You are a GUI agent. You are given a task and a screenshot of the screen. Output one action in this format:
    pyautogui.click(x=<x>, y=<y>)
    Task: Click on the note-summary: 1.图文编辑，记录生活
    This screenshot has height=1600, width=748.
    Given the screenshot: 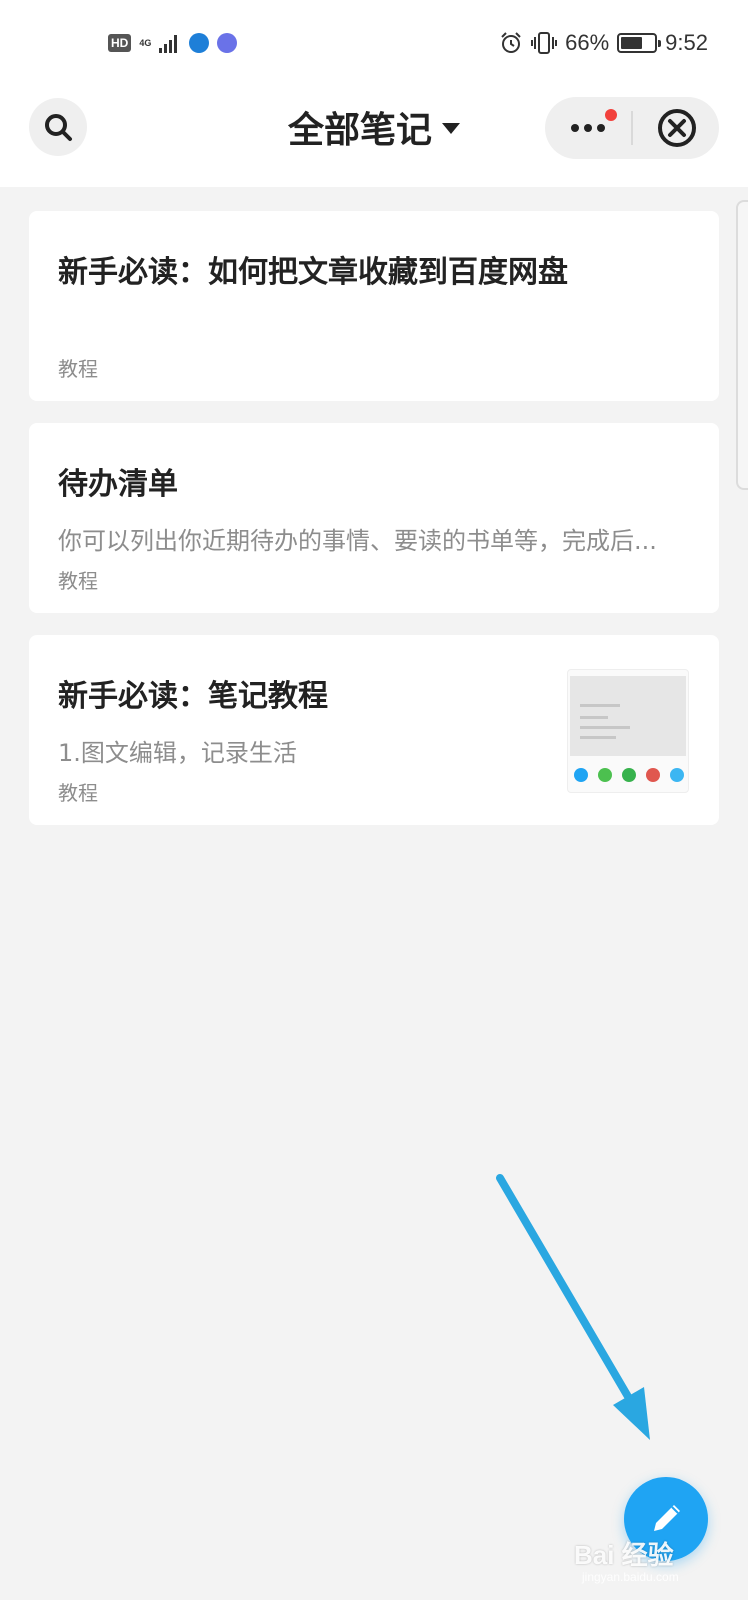 What is the action you would take?
    pyautogui.click(x=177, y=753)
    